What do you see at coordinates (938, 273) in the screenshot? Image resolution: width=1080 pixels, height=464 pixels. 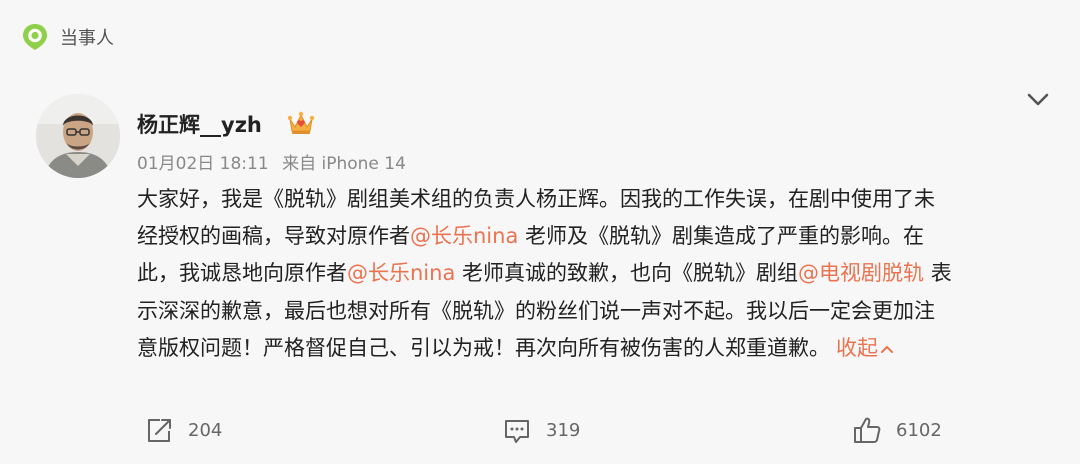 I see `content-text: 表` at bounding box center [938, 273].